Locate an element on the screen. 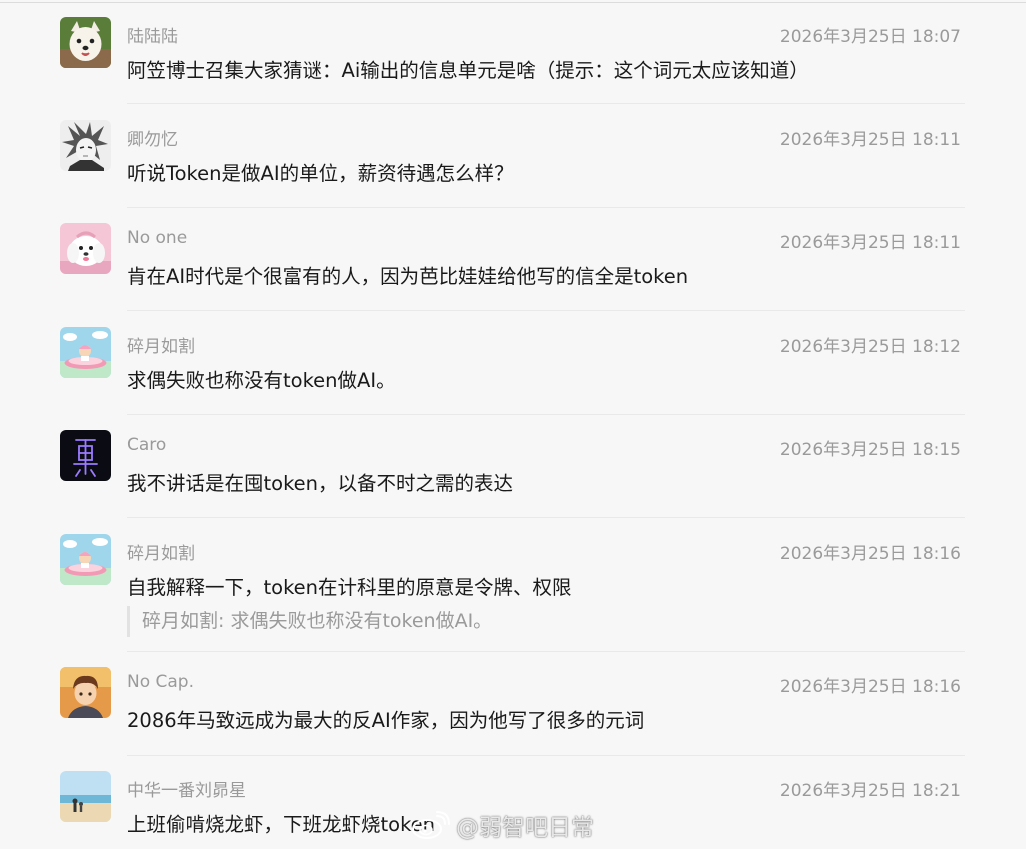 This screenshot has height=849, width=1026. comment-text: 求偶失败也称没有token做AI。 is located at coordinates (261, 380).